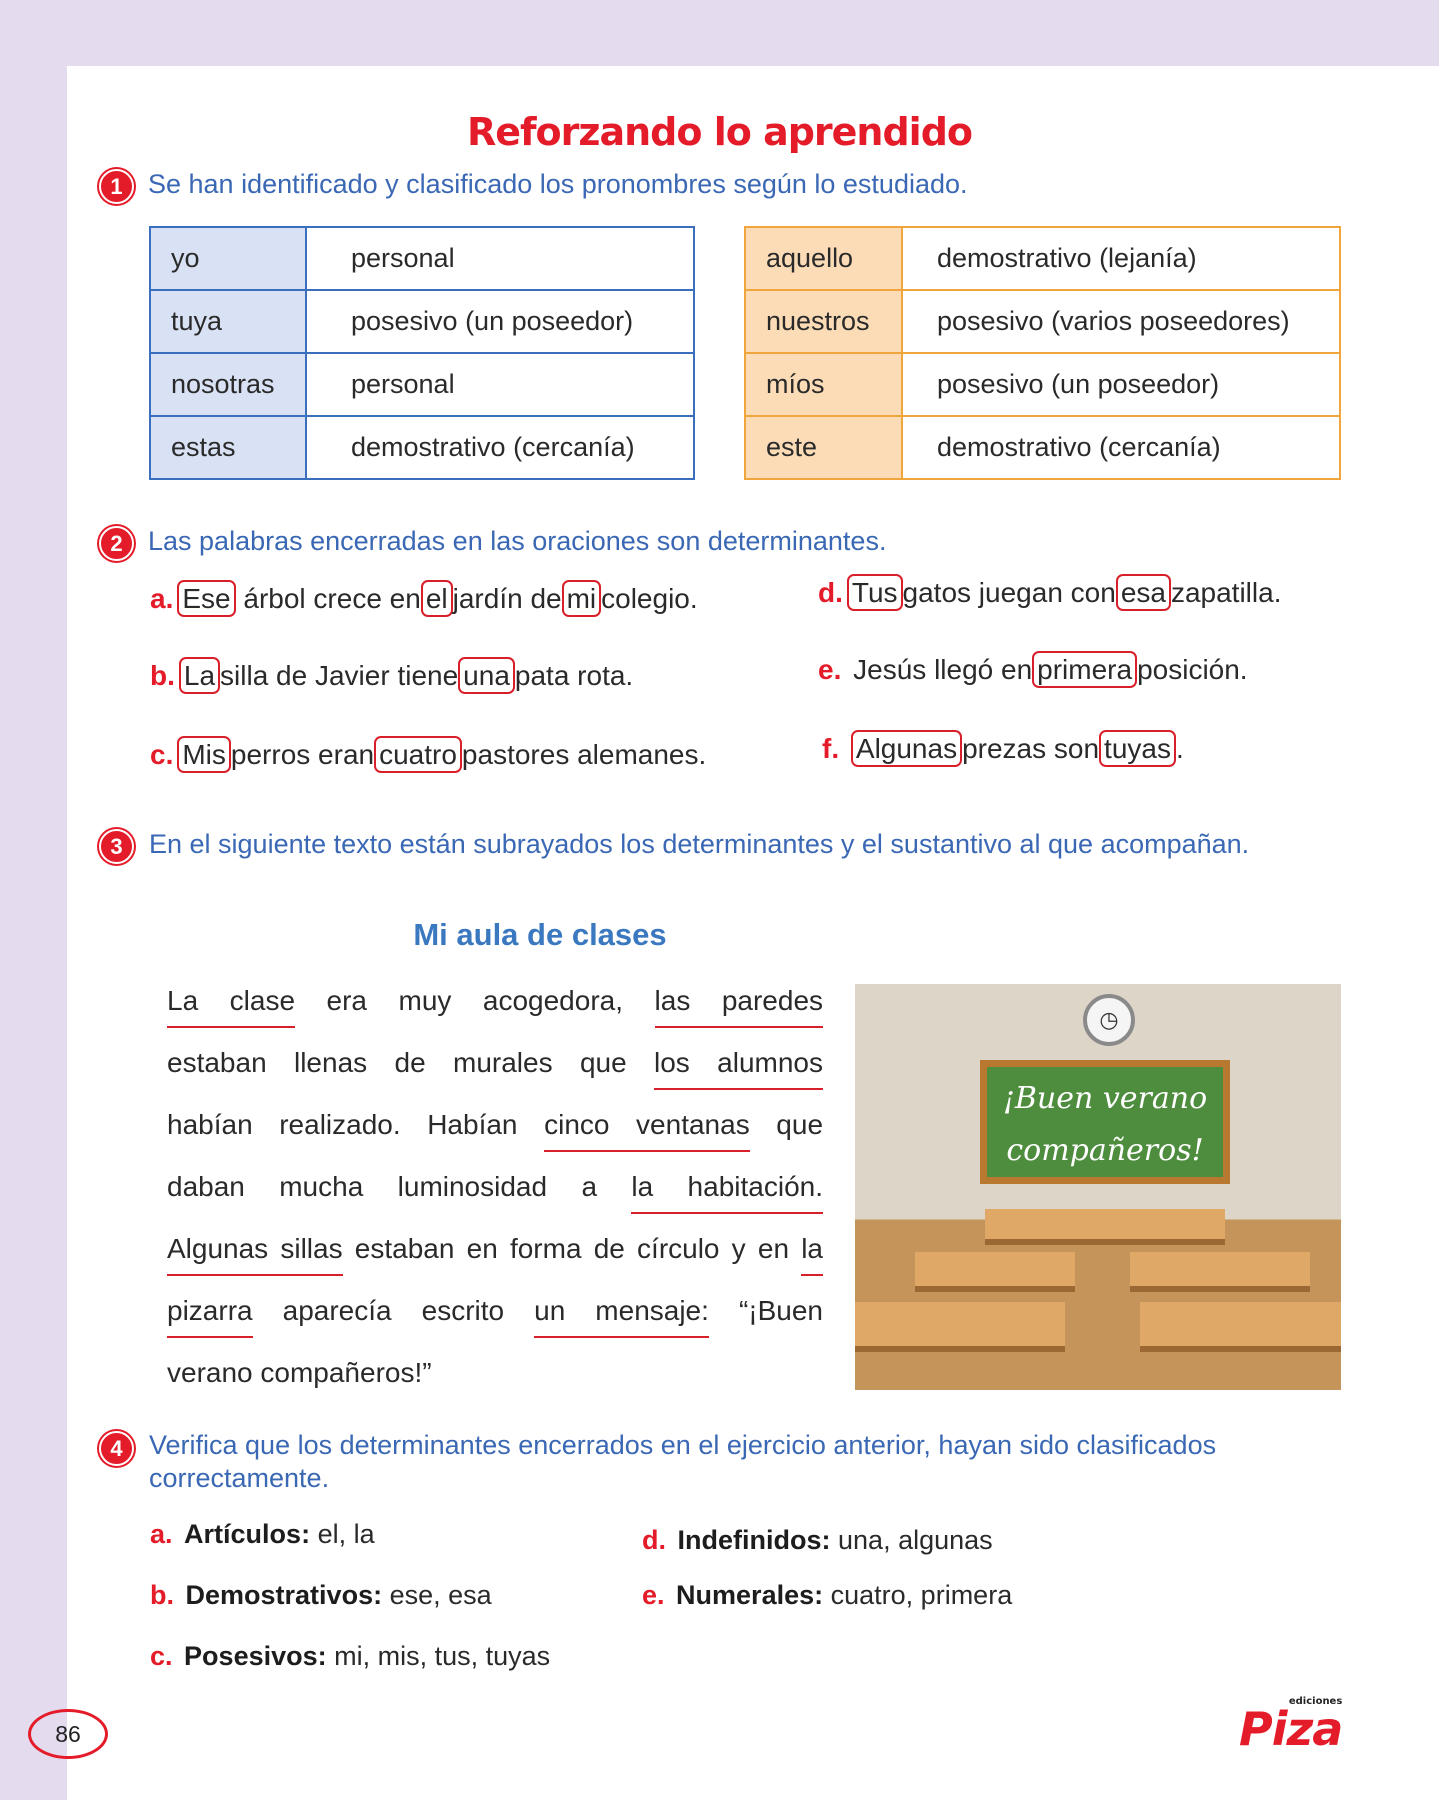 Image resolution: width=1439 pixels, height=1800 pixels. Describe the element at coordinates (739, 1006) in the screenshot. I see `underlined-phrase: las paredes` at that location.